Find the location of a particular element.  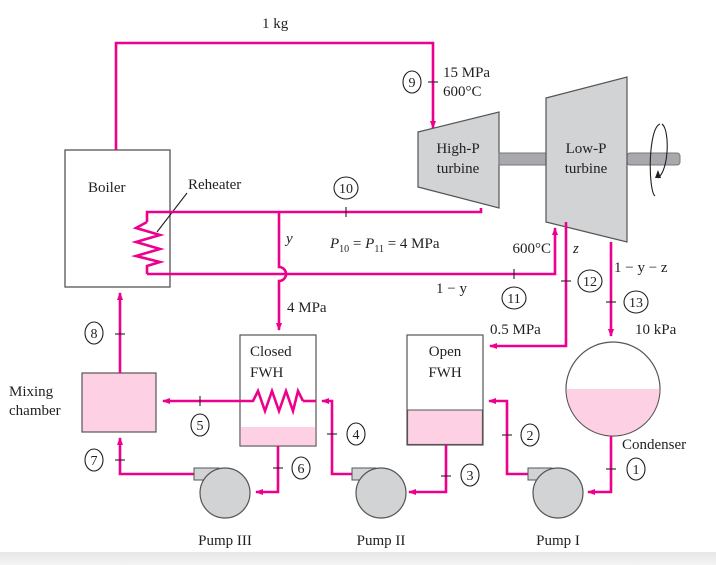

bottom-edge-band is located at coordinates (358, 558).